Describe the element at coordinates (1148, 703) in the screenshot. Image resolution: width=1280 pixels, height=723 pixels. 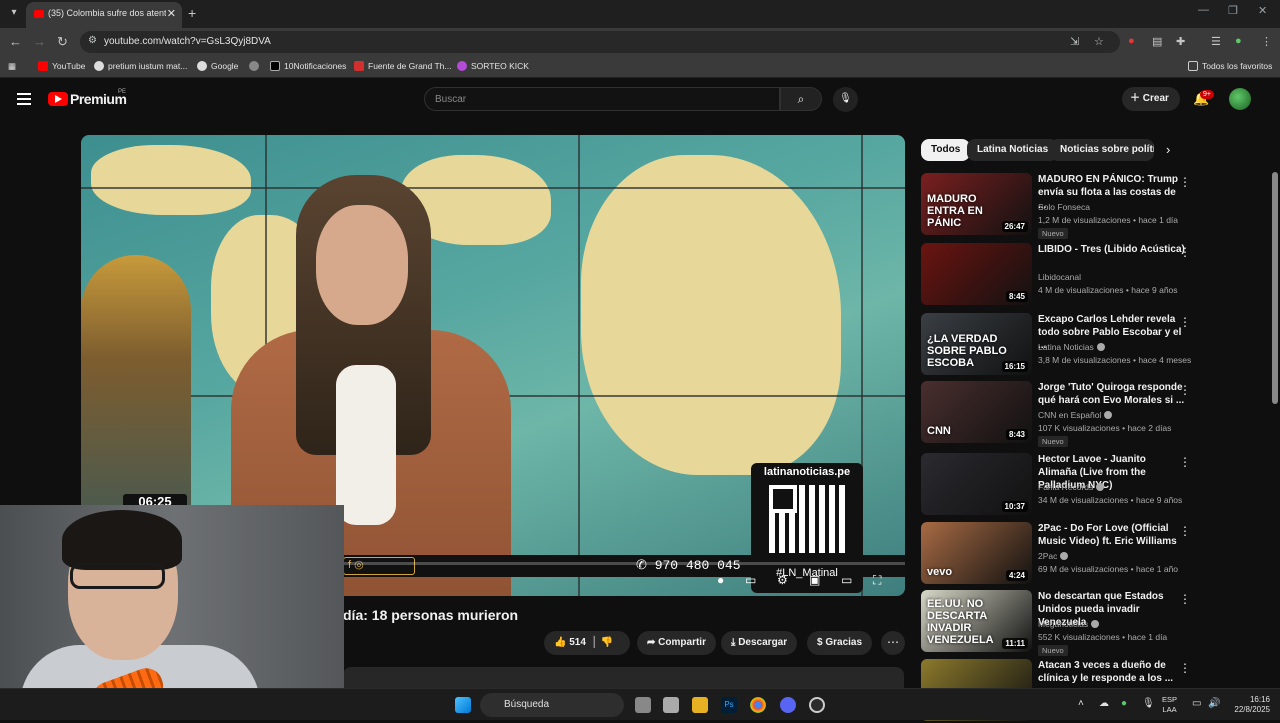
I see `mic-tray-icon: 🎙` at that location.